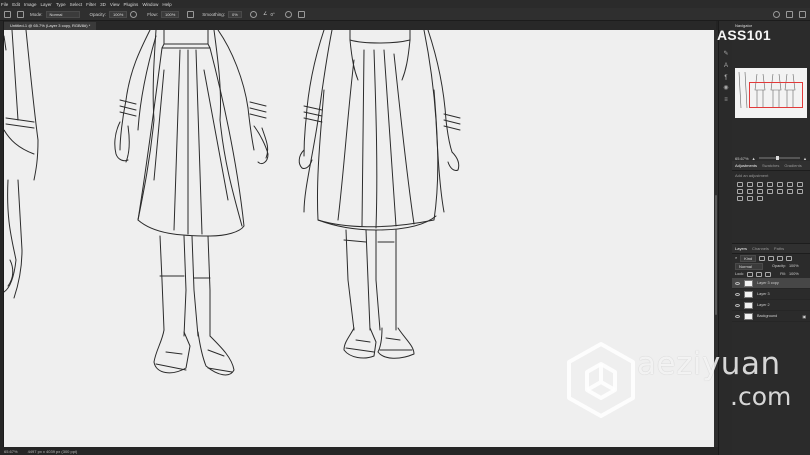 The width and height of the screenshot is (810, 455). I want to click on blend-mode-select: Normal, so click(749, 266).